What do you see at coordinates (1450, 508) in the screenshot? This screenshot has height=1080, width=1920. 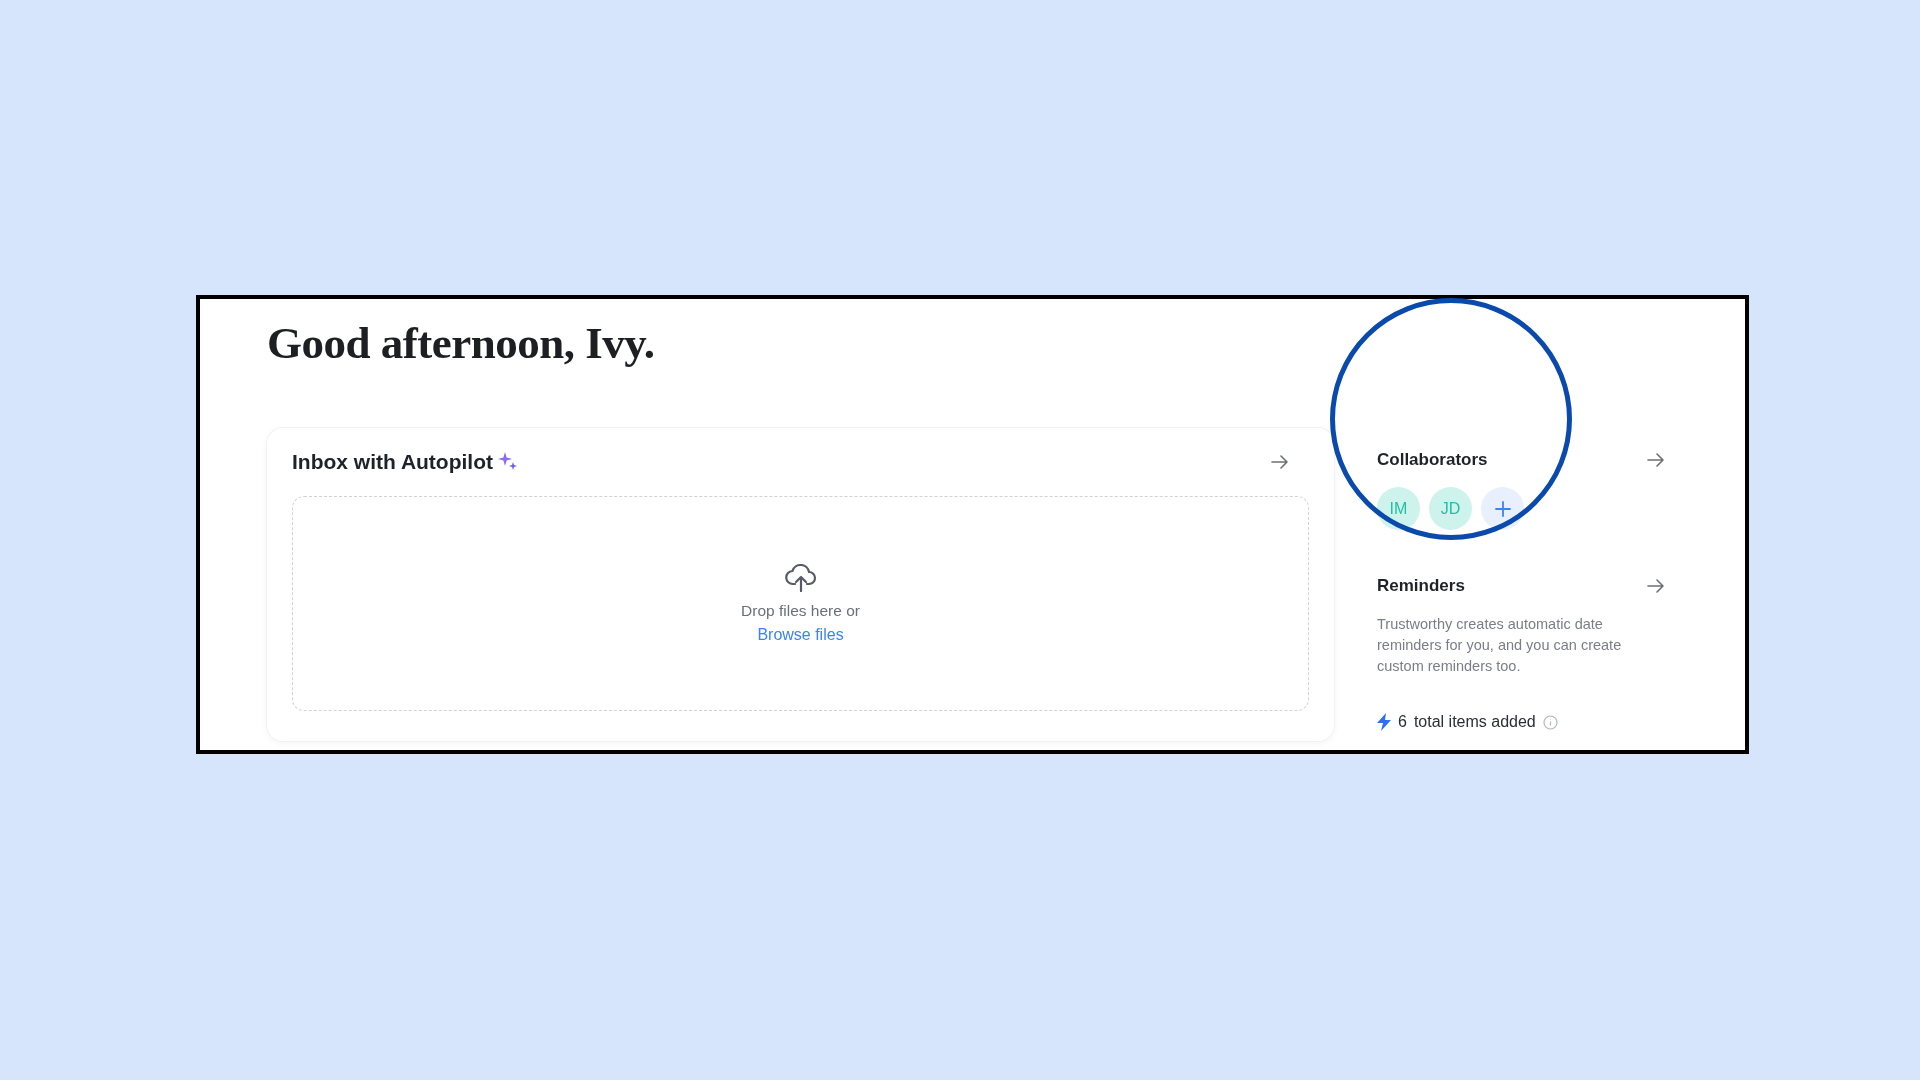 I see `avatar: JD` at bounding box center [1450, 508].